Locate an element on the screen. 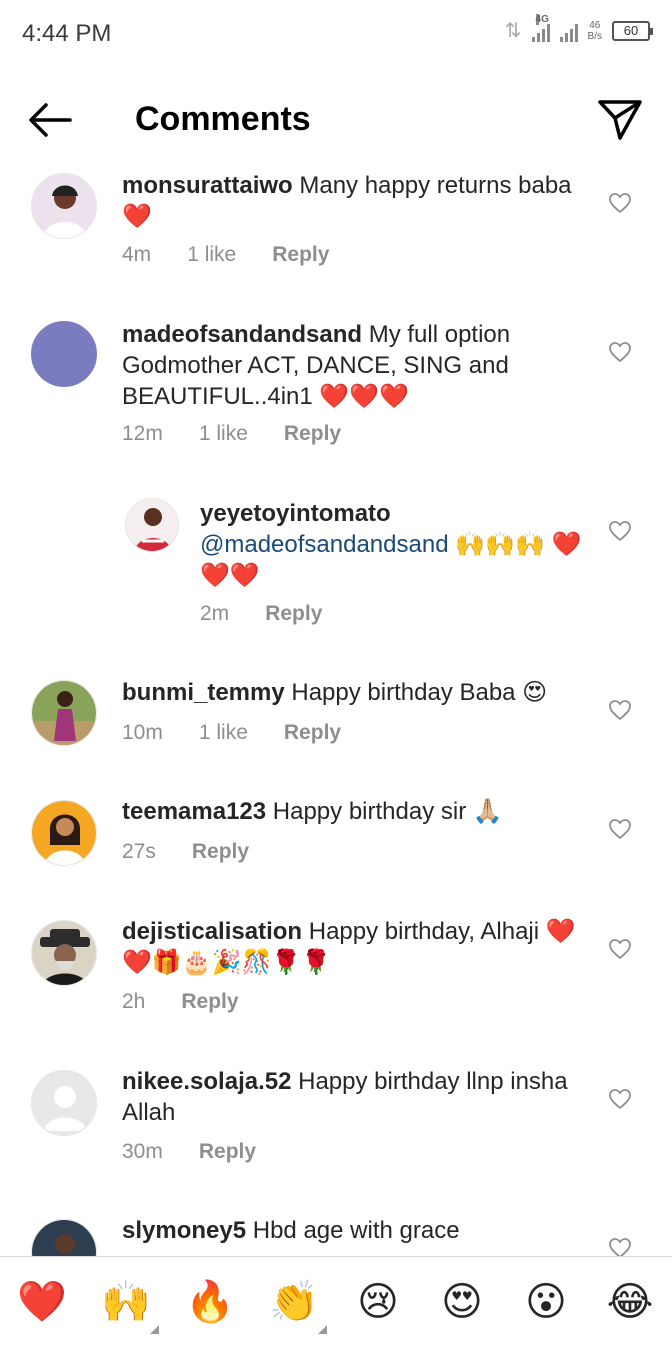 The image size is (672, 1350). page-title: Comments is located at coordinates (223, 119).